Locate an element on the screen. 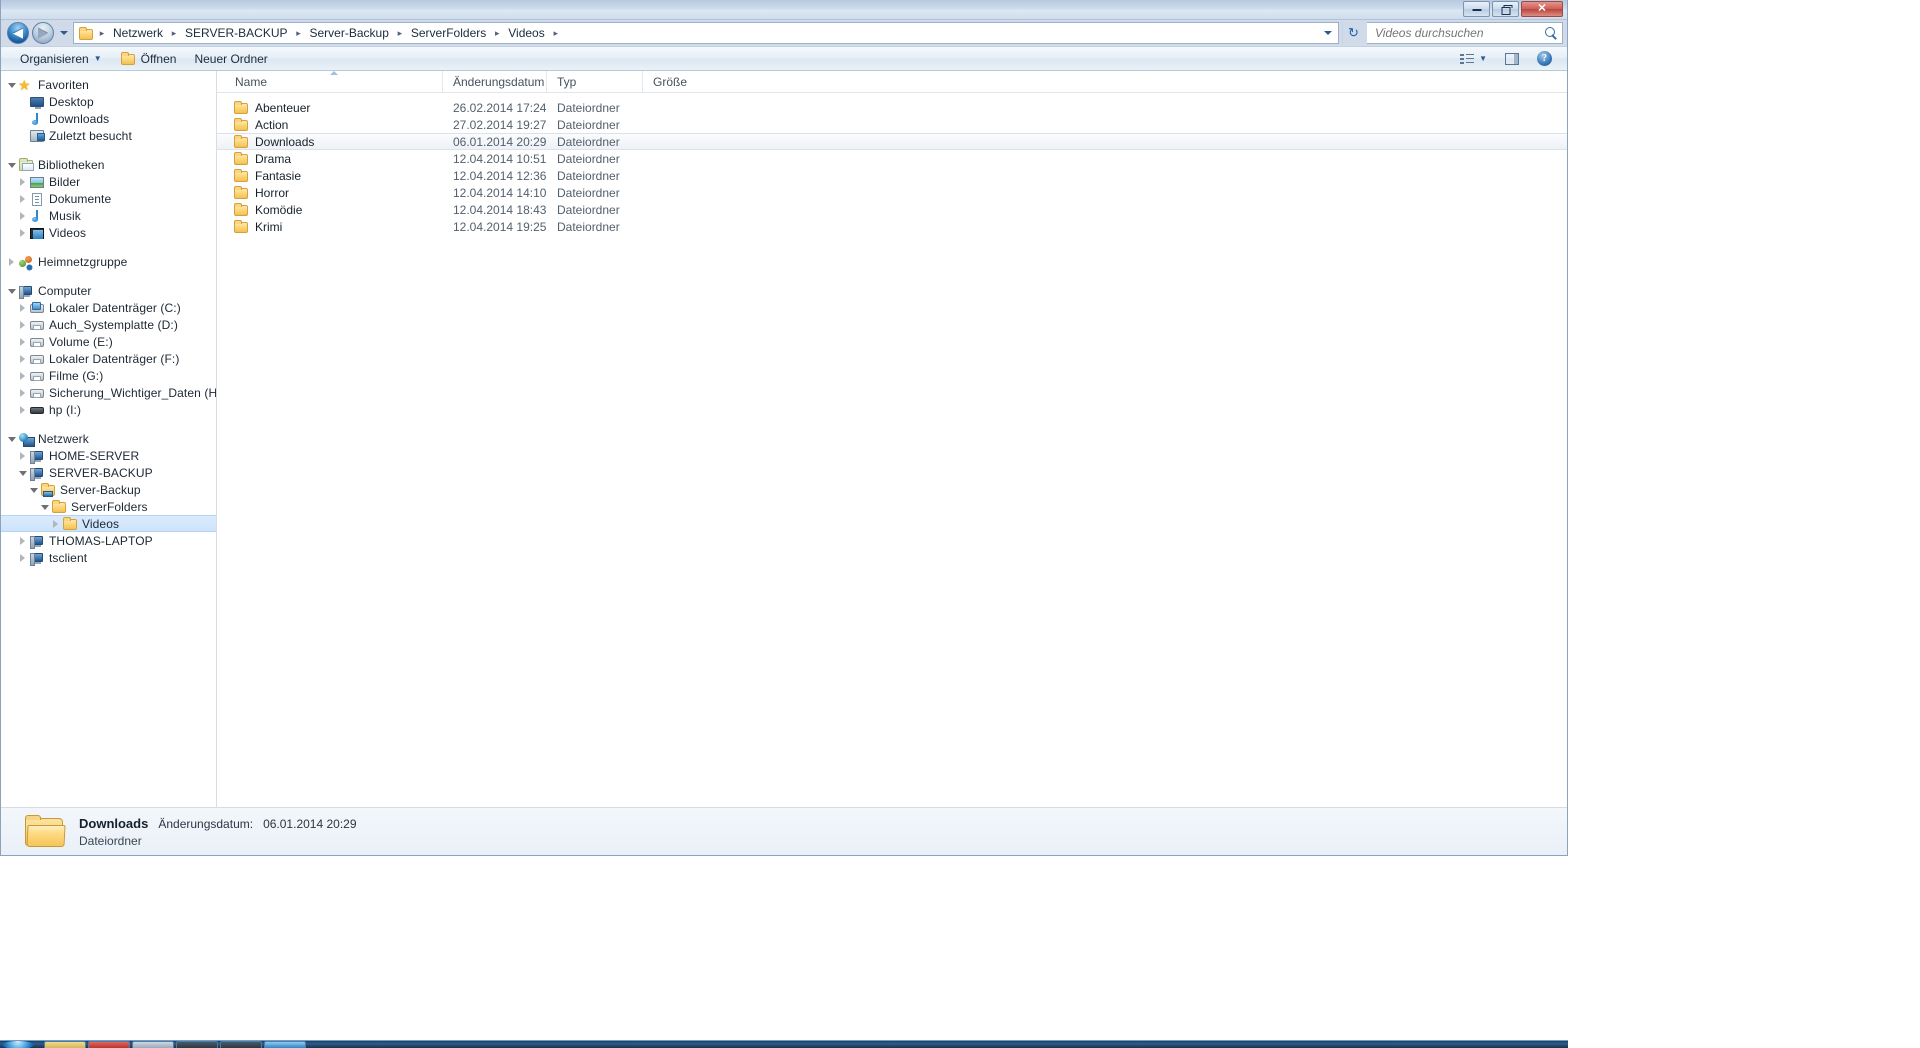 Image resolution: width=1920 pixels, height=1048 pixels. address-dropdown-button is located at coordinates (1328, 33).